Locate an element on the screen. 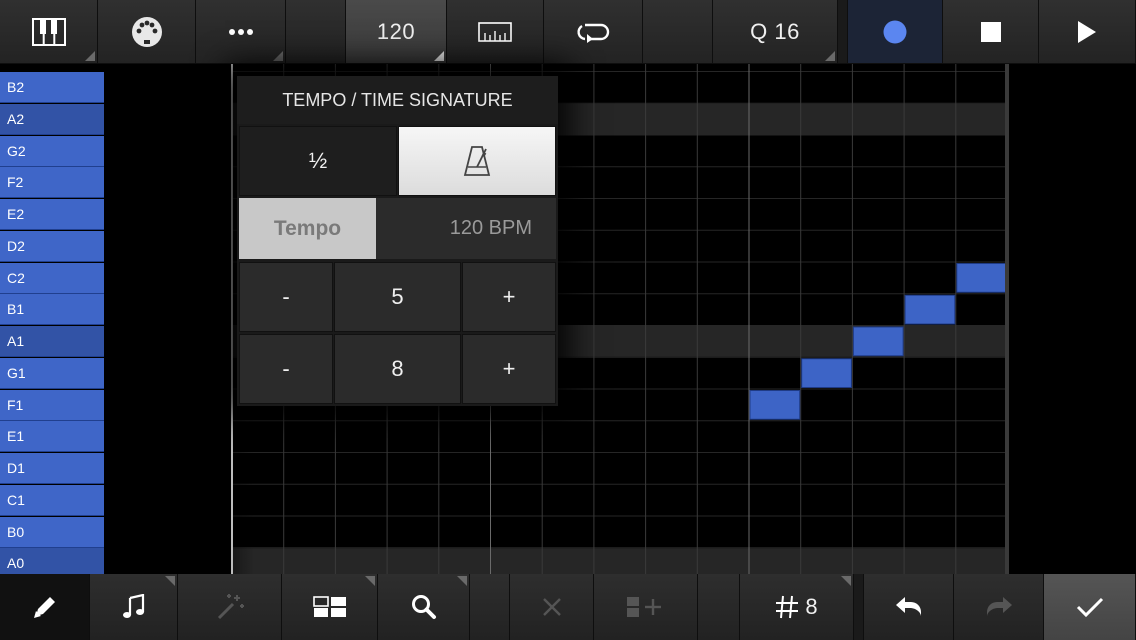 The image size is (1136, 640). piano-icon is located at coordinates (48, 31).